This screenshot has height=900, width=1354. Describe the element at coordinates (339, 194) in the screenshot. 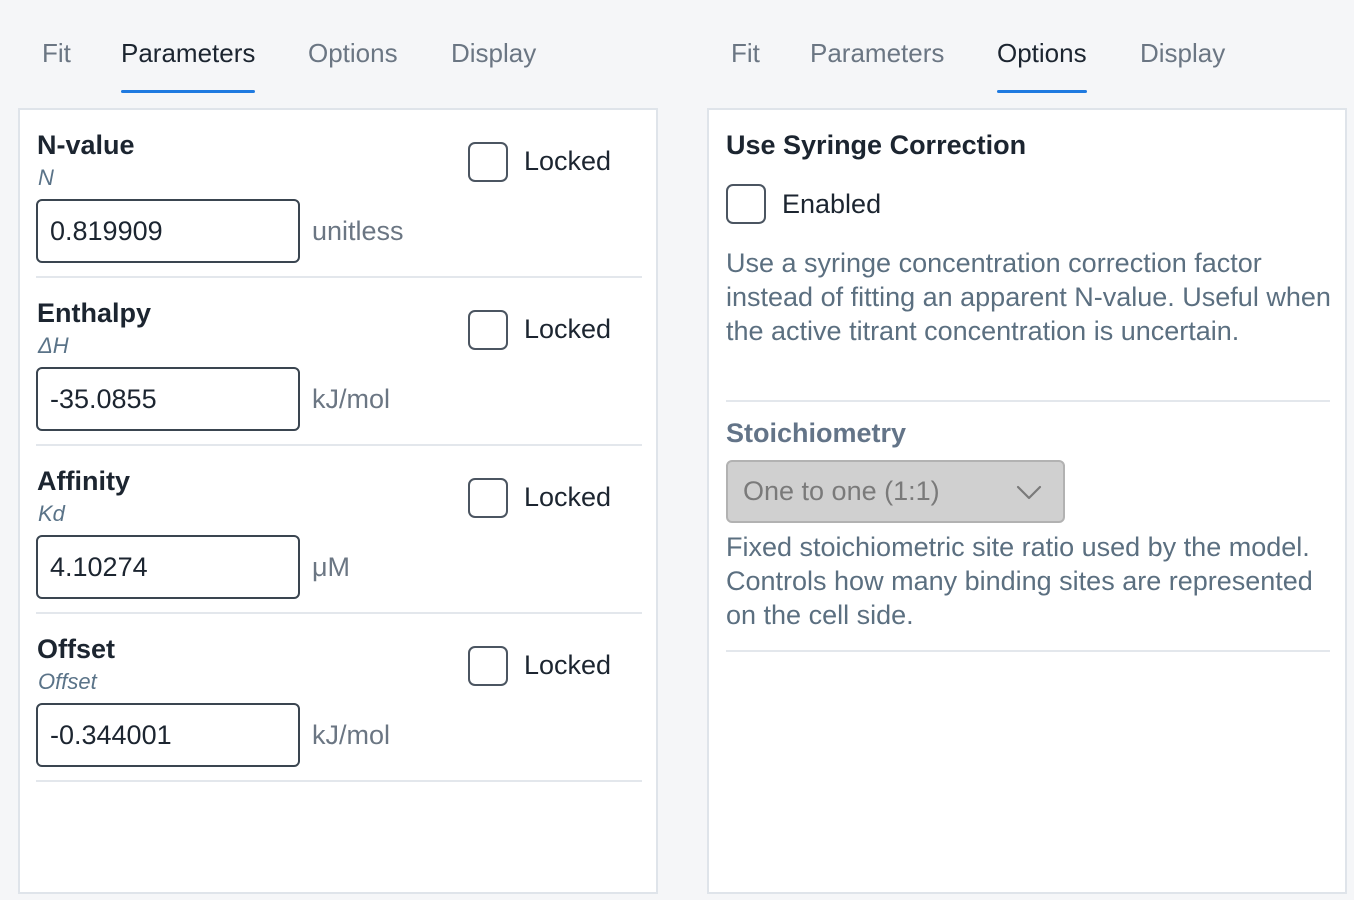

I see `param-n-value: N-value N Locked unitless` at that location.